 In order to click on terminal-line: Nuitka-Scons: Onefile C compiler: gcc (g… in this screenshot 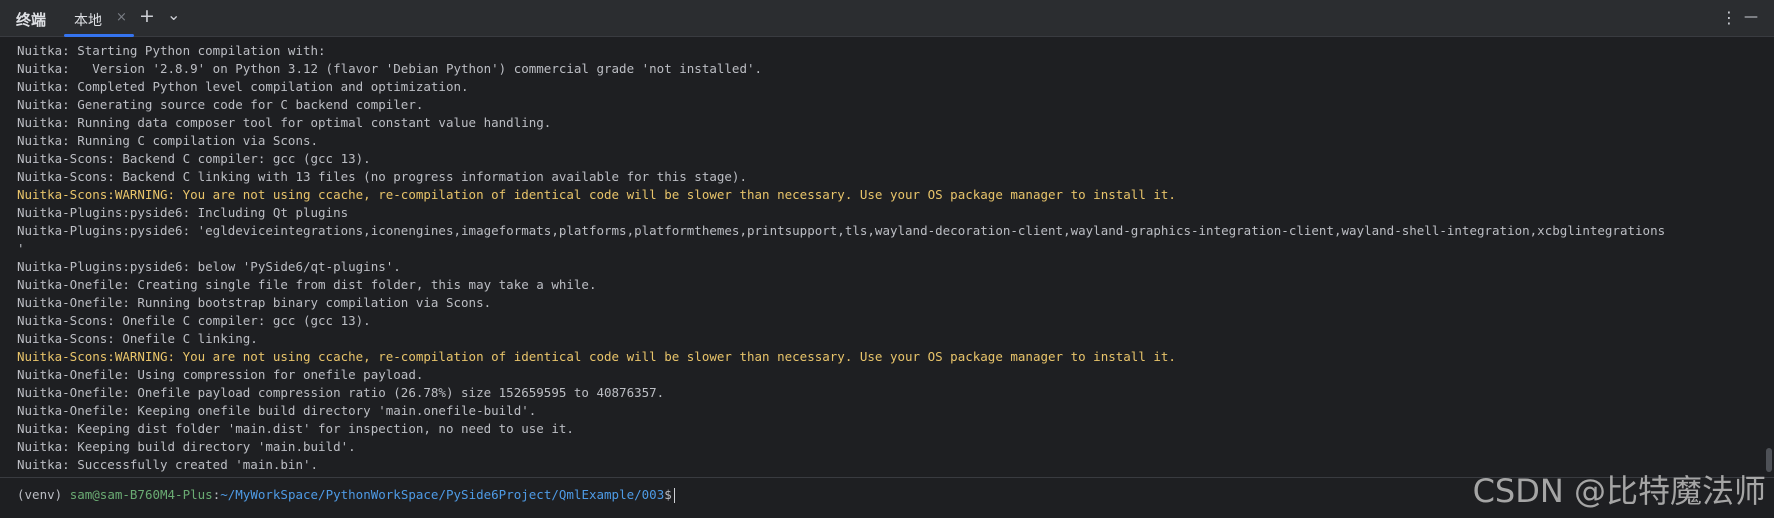, I will do `click(194, 320)`.